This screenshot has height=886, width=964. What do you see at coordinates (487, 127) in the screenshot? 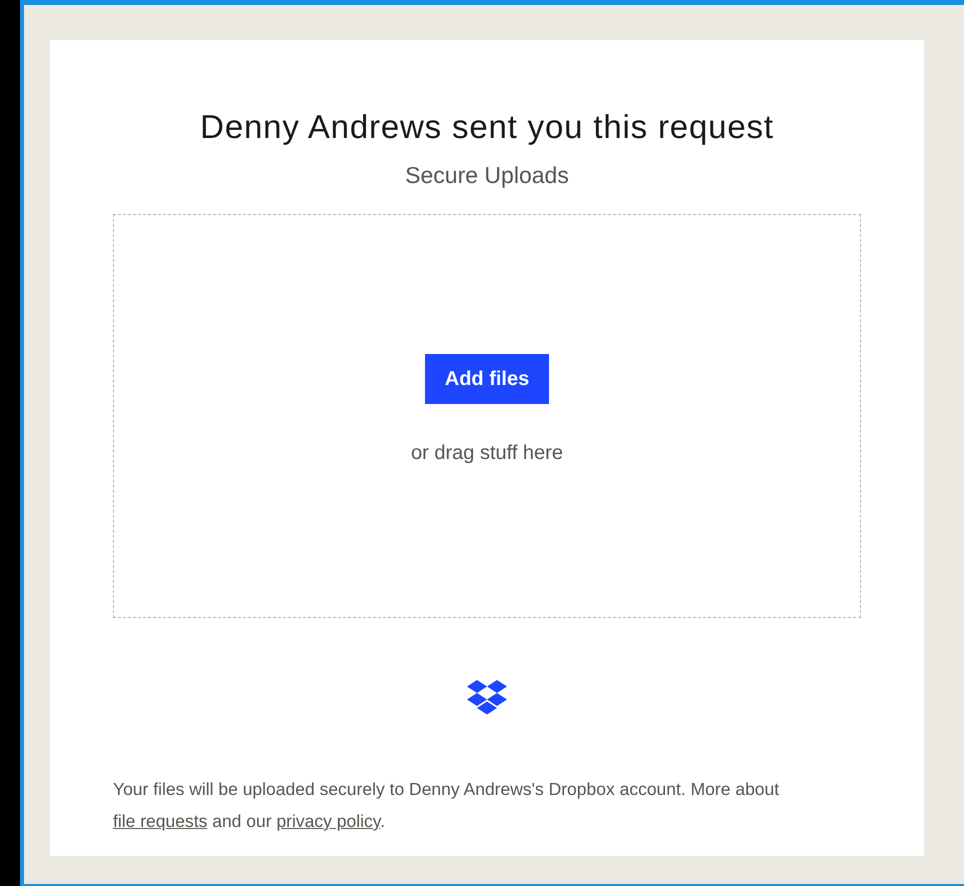
I see `request-title: Denny Andrews sent you this request` at bounding box center [487, 127].